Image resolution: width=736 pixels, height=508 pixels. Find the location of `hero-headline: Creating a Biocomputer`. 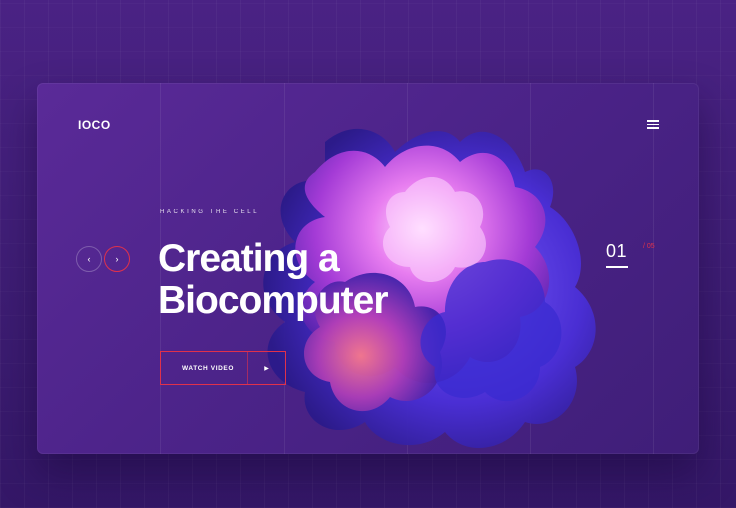

hero-headline: Creating a Biocomputer is located at coordinates (288, 280).